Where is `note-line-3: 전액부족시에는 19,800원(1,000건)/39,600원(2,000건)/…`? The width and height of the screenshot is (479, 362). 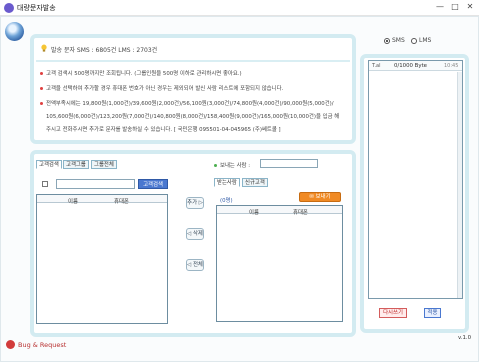 note-line-3: 전액부족시에는 19,800원(1,000건)/39,600원(2,000건)/… is located at coordinates (190, 104).